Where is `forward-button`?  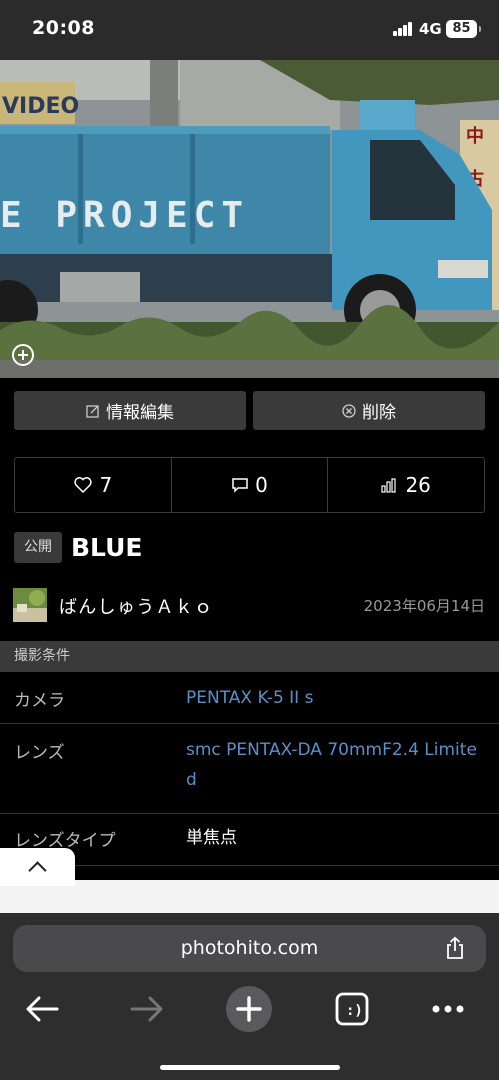
forward-button is located at coordinates (147, 1009).